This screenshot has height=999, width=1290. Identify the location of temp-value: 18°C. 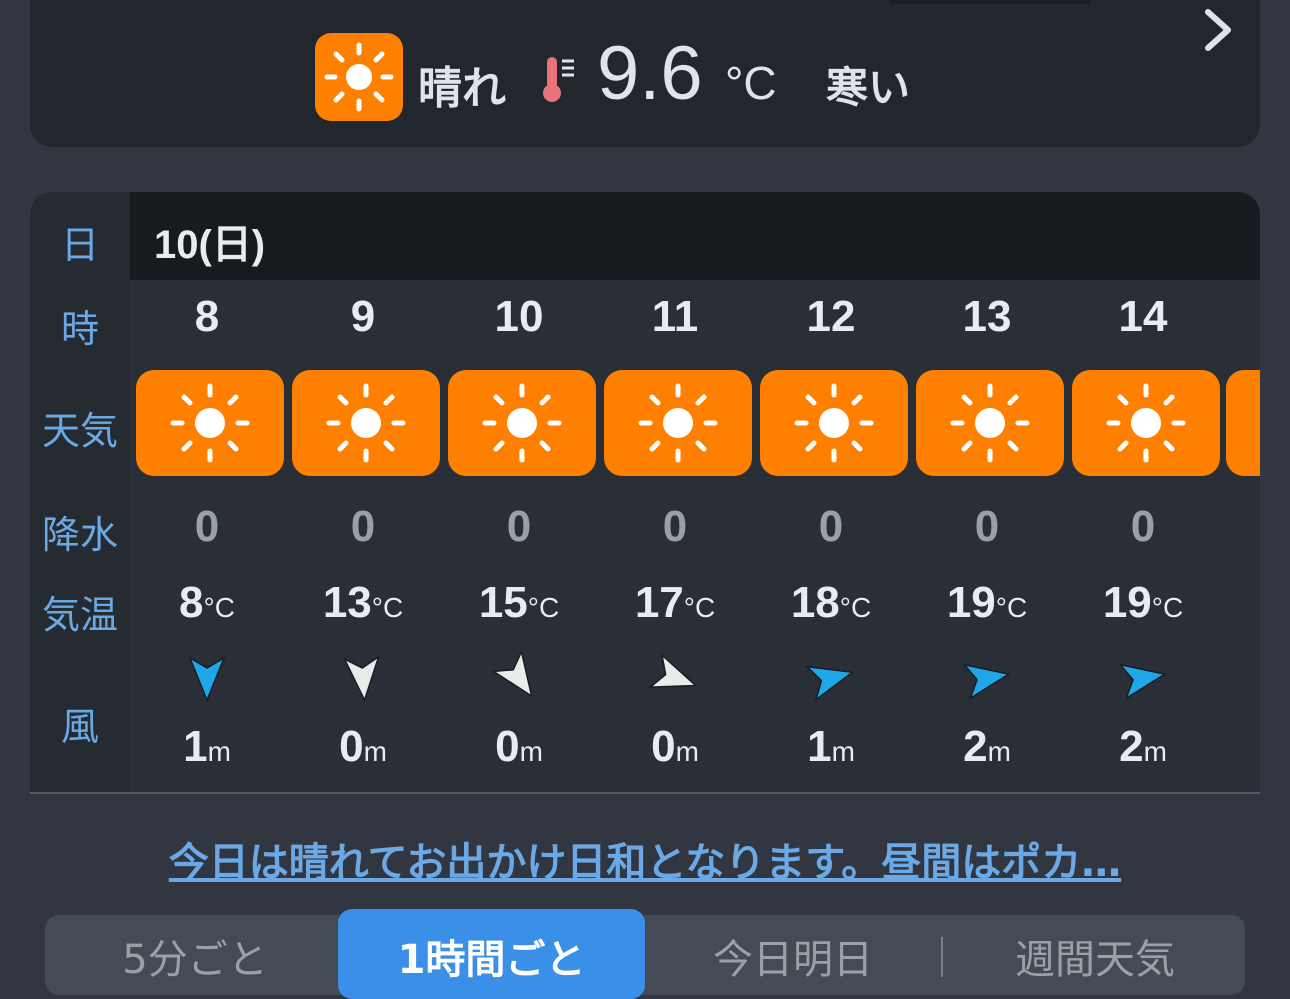
(831, 603).